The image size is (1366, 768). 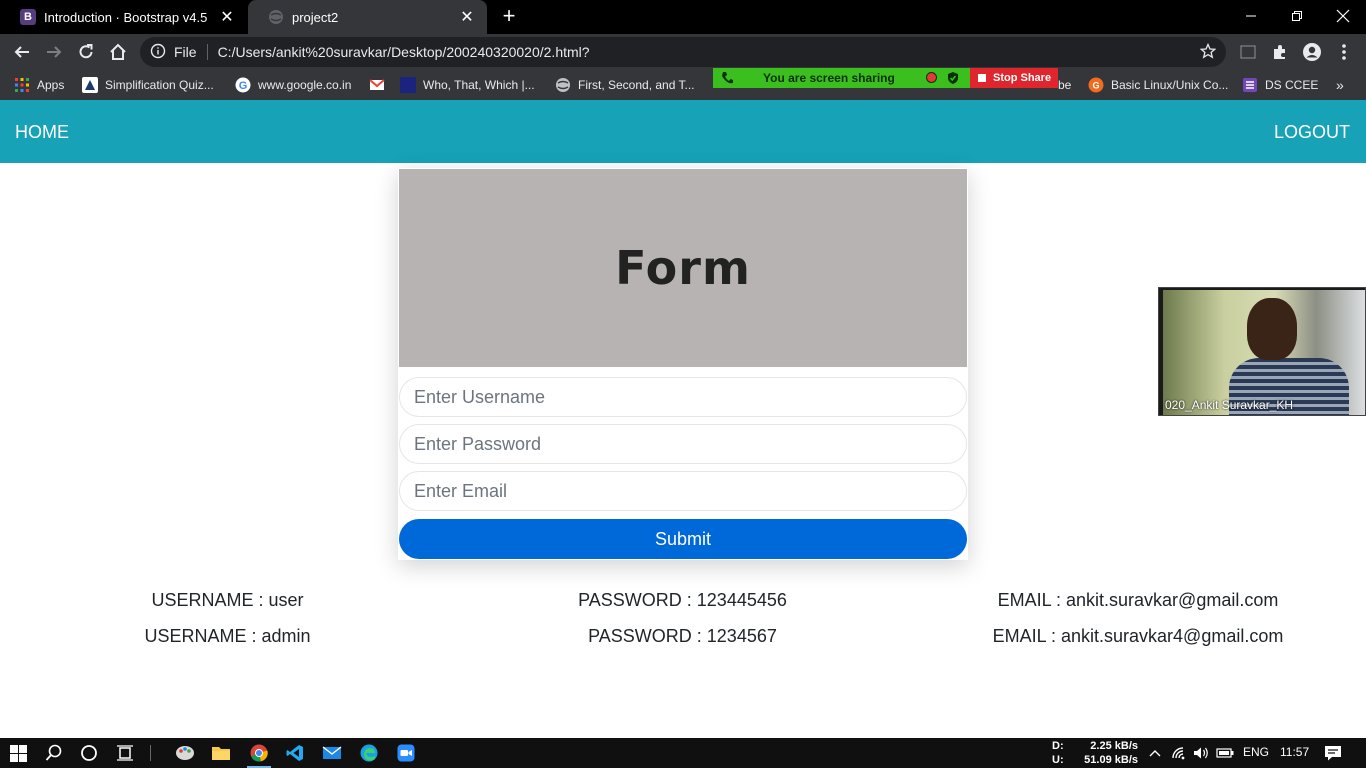 What do you see at coordinates (1138, 600) in the screenshot?
I see `email-text: EMAIL : ankit.suravkar@gmail.com` at bounding box center [1138, 600].